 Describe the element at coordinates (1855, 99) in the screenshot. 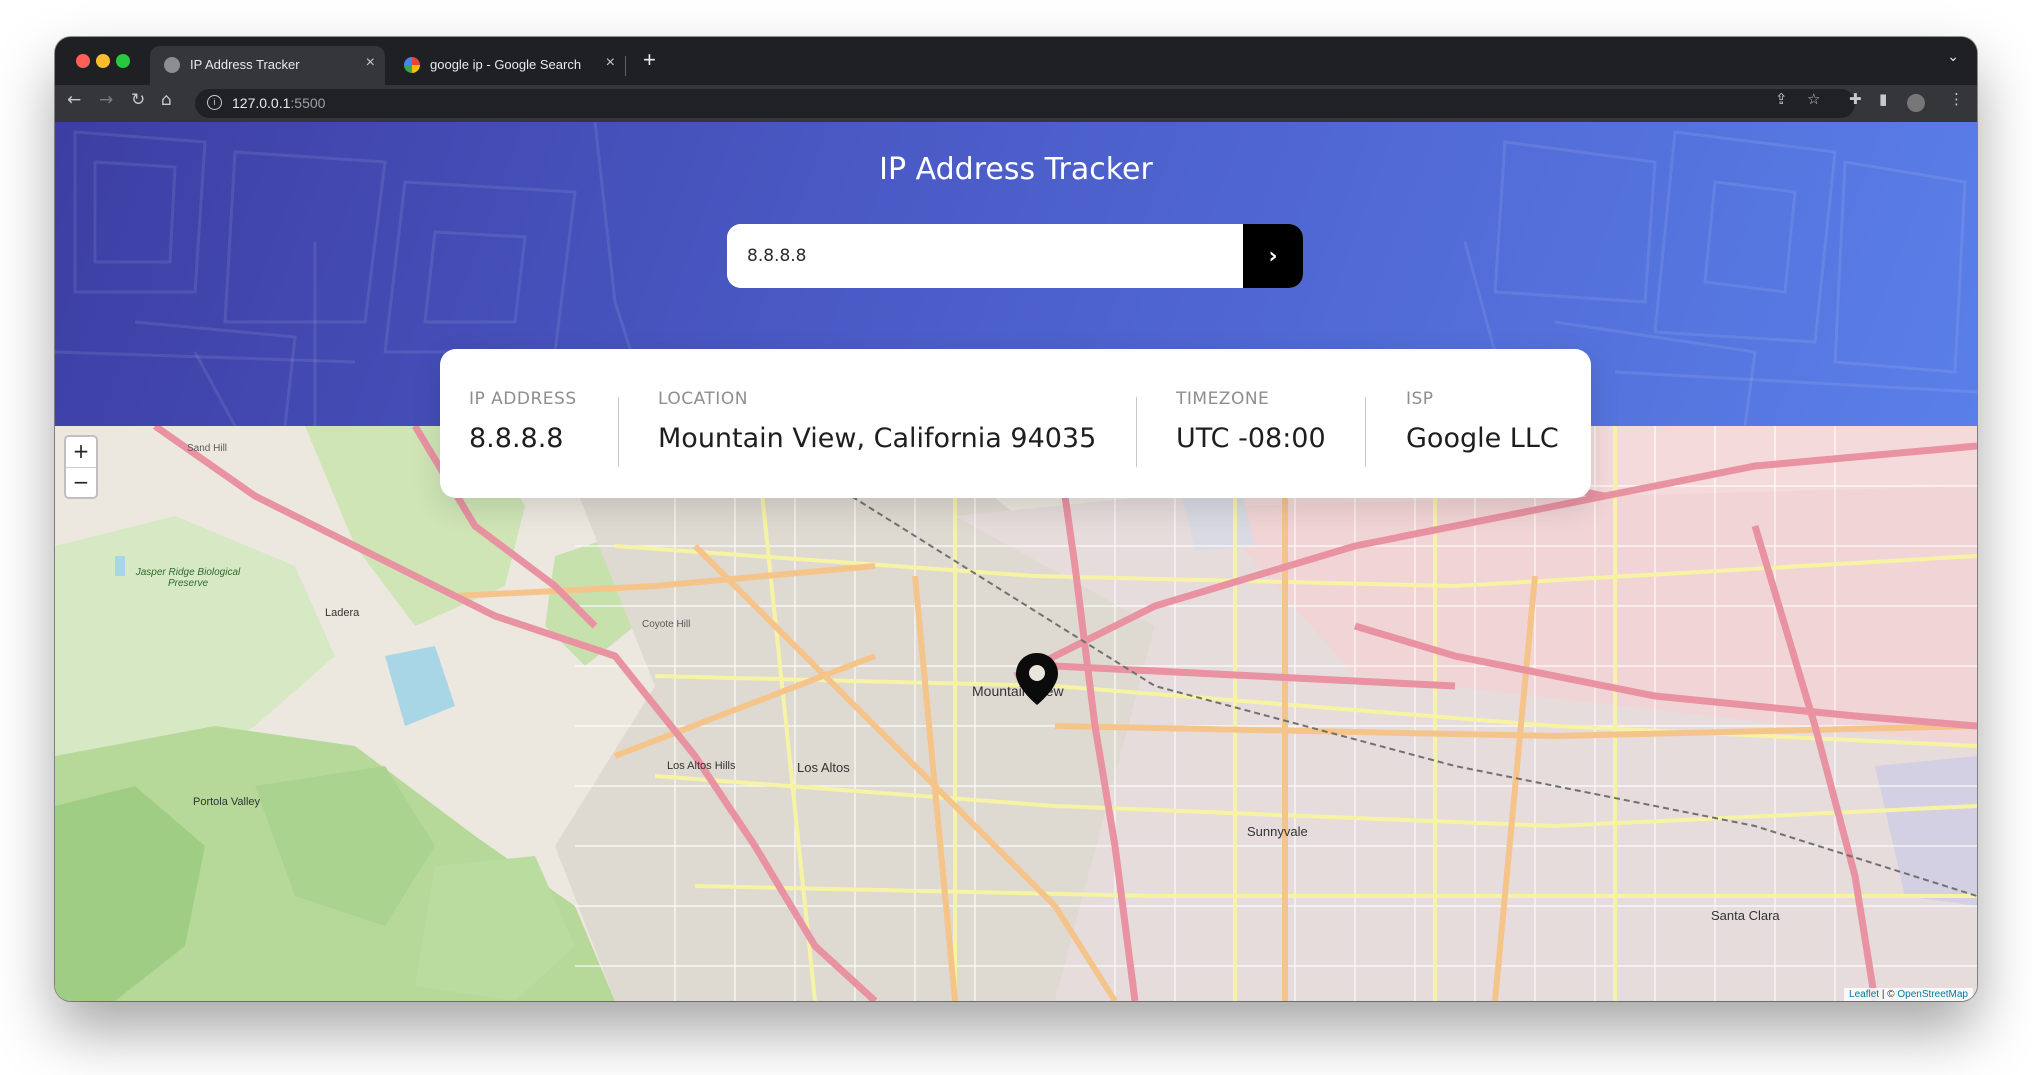

I see `extensions-icon: ✚` at that location.